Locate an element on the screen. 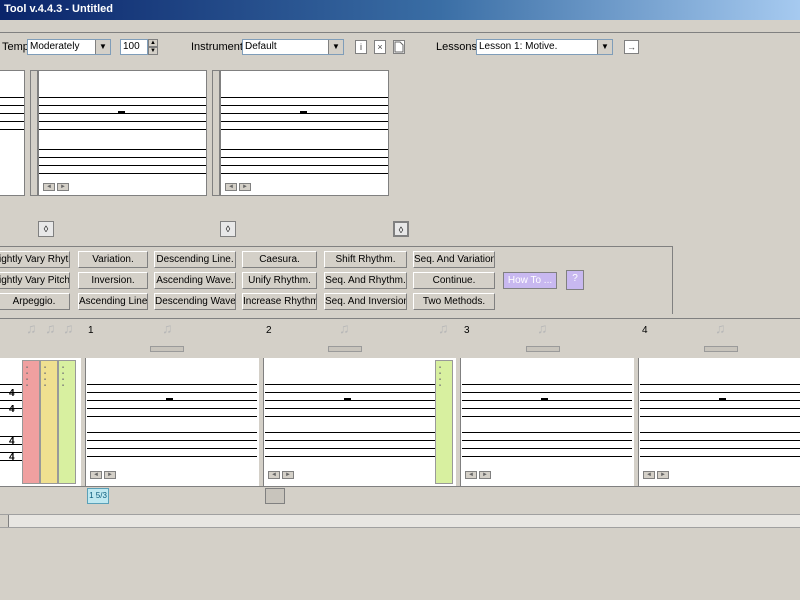 The height and width of the screenshot is (600, 800). help-button: ? is located at coordinates (575, 280).